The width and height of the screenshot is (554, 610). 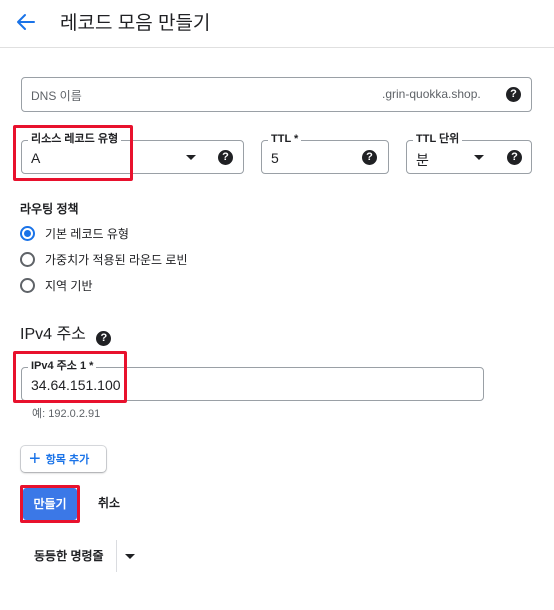 I want to click on ttl-value: 5, so click(x=275, y=158).